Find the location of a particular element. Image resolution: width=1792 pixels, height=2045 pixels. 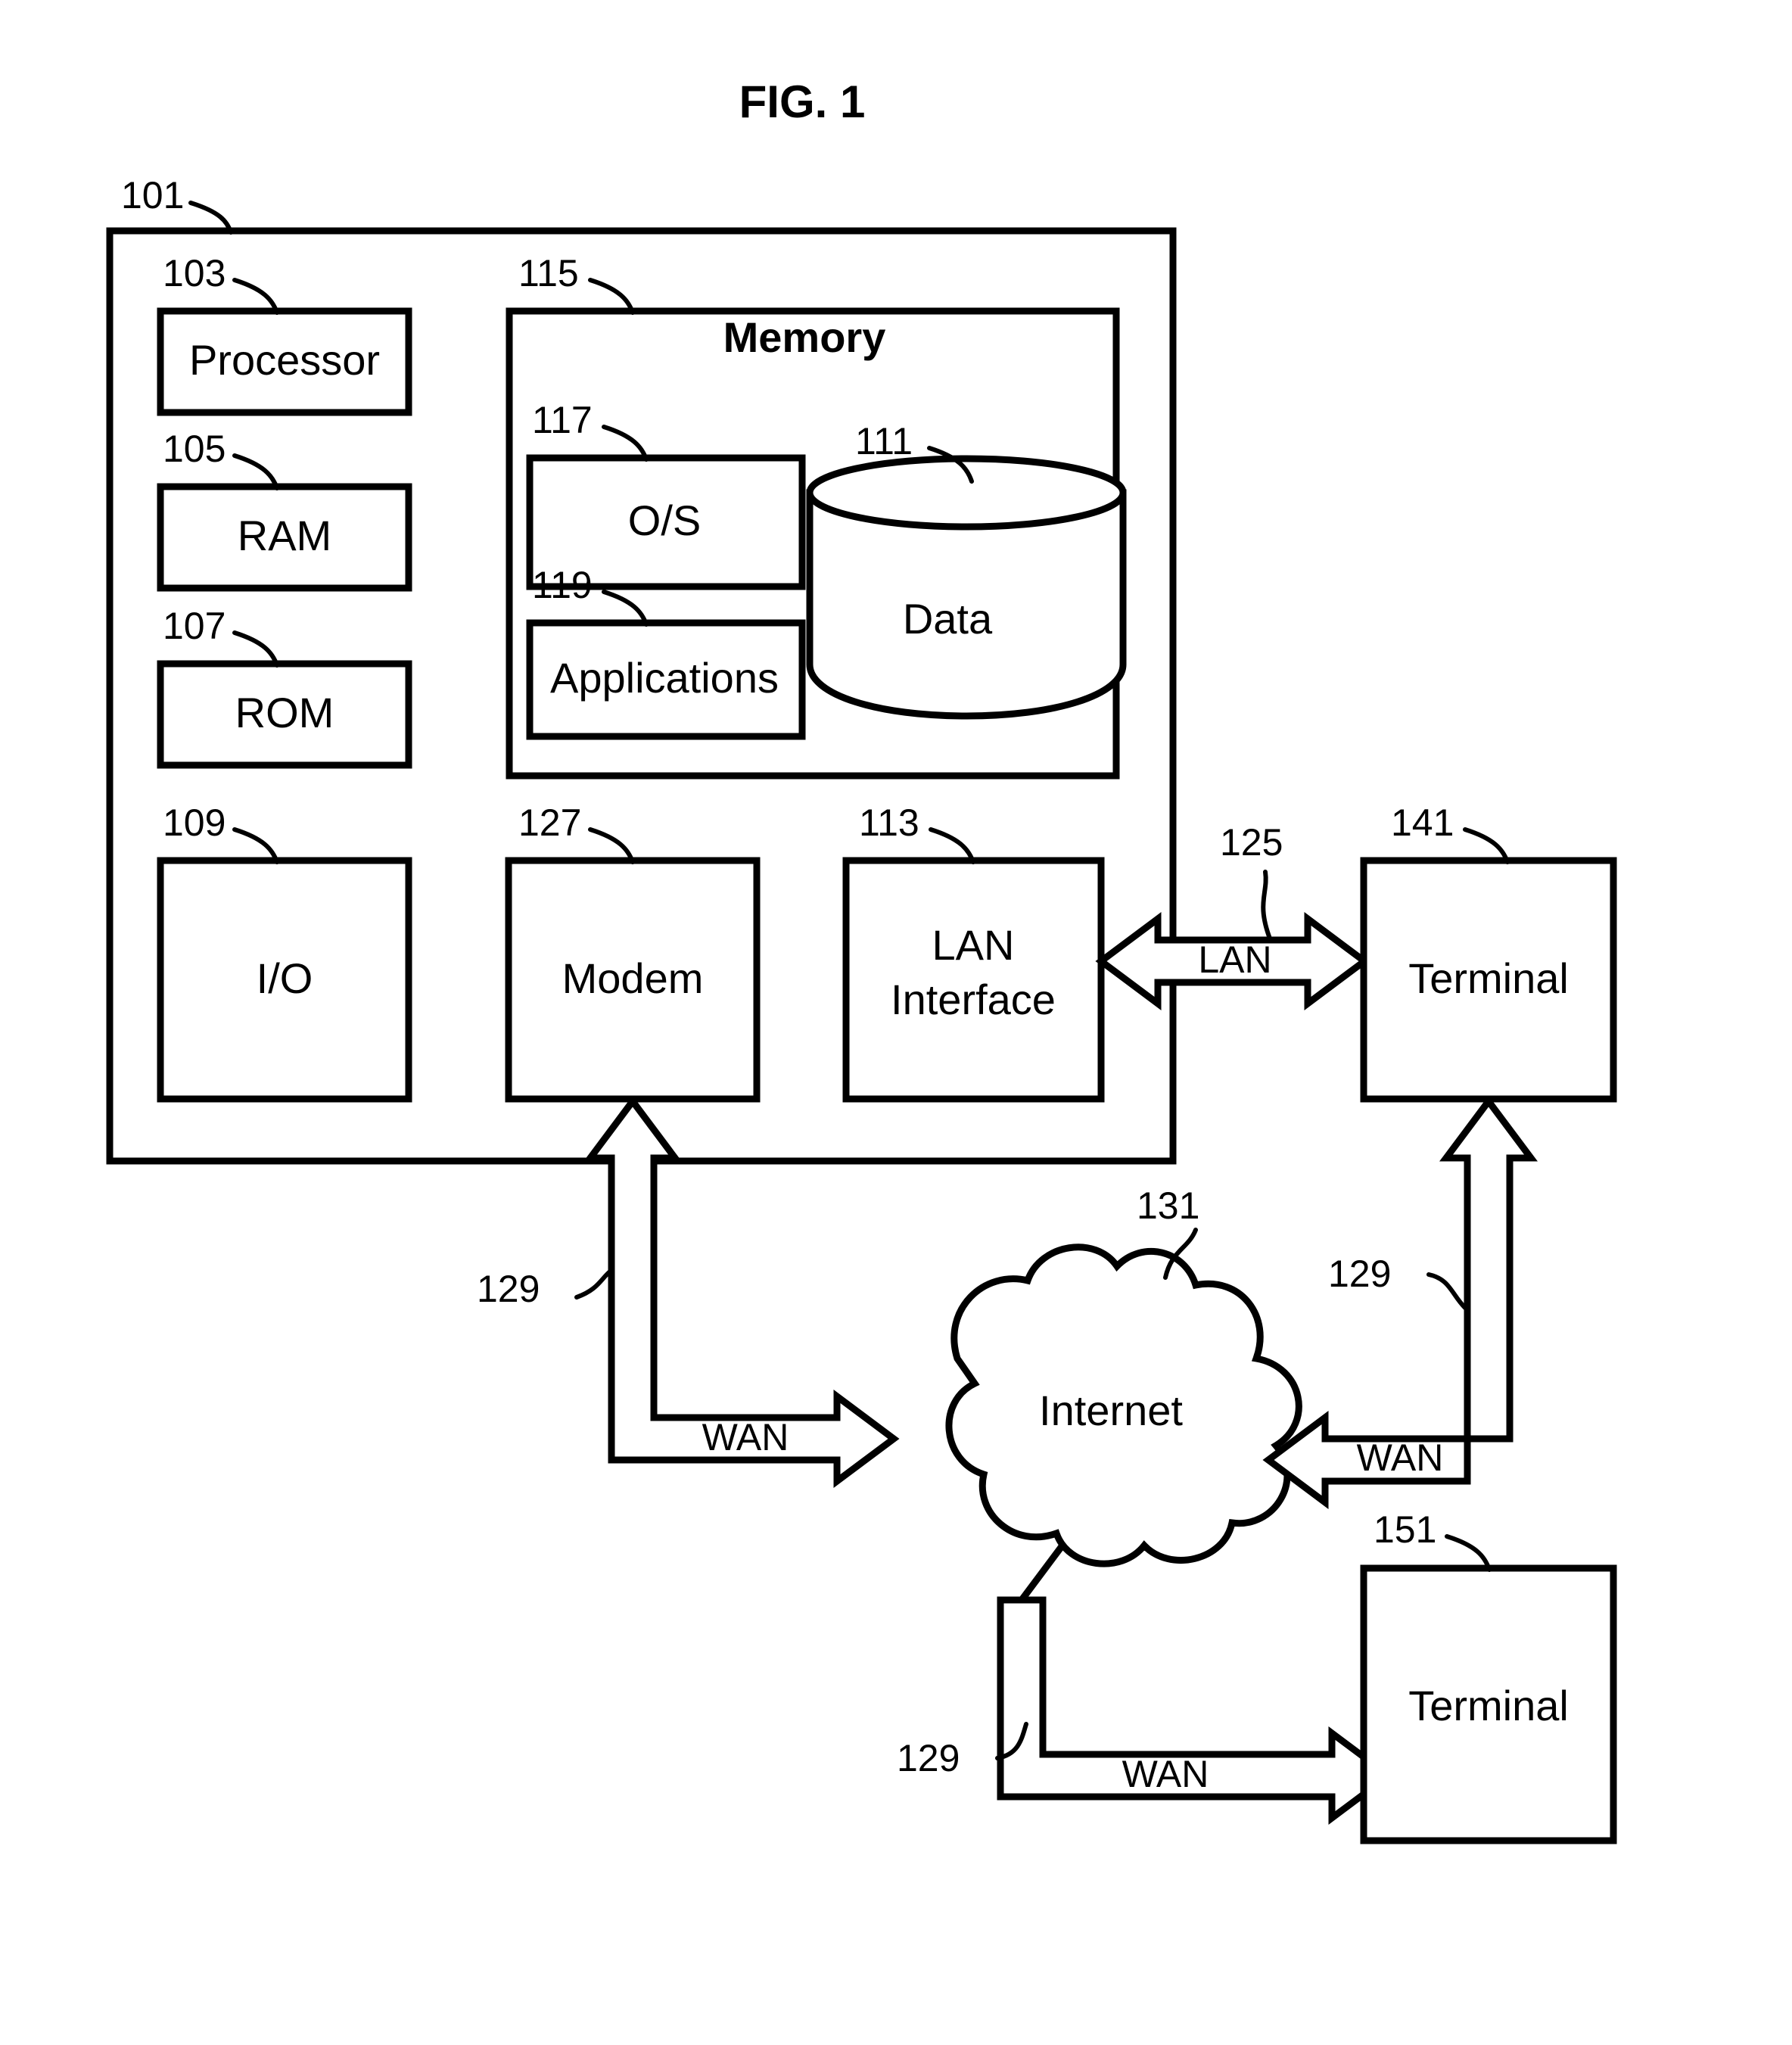

ref-105: 105 is located at coordinates (194, 449).